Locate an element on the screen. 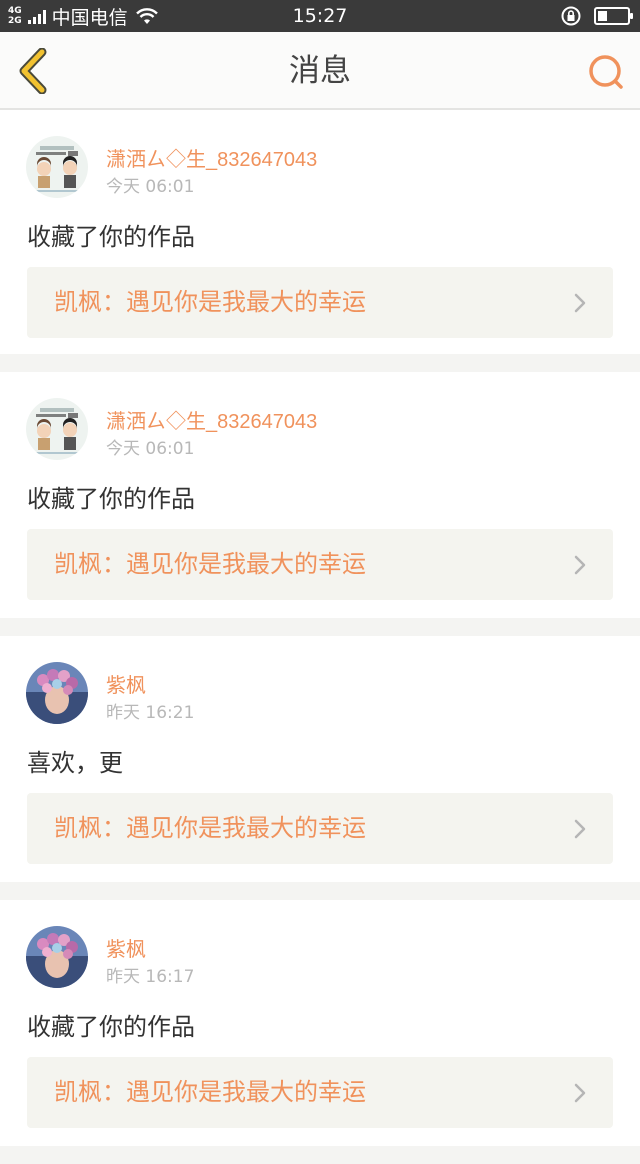 This screenshot has width=640, height=1164. nav-bar: 消息 is located at coordinates (320, 71).